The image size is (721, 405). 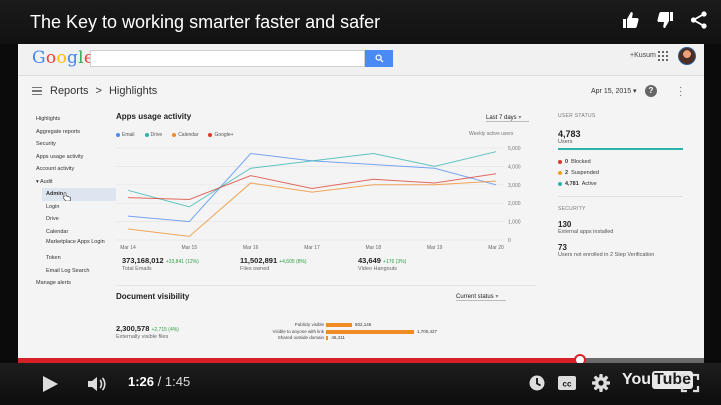 I want to click on google-user-link: +Kusum, so click(x=643, y=55).